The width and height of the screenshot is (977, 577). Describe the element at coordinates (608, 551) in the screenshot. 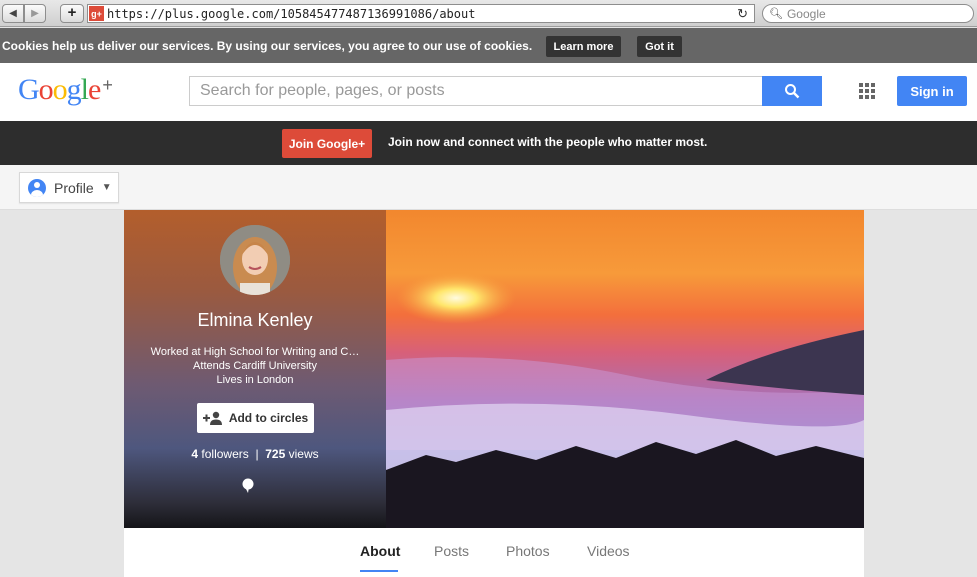

I see `tab-videos: Videos` at that location.